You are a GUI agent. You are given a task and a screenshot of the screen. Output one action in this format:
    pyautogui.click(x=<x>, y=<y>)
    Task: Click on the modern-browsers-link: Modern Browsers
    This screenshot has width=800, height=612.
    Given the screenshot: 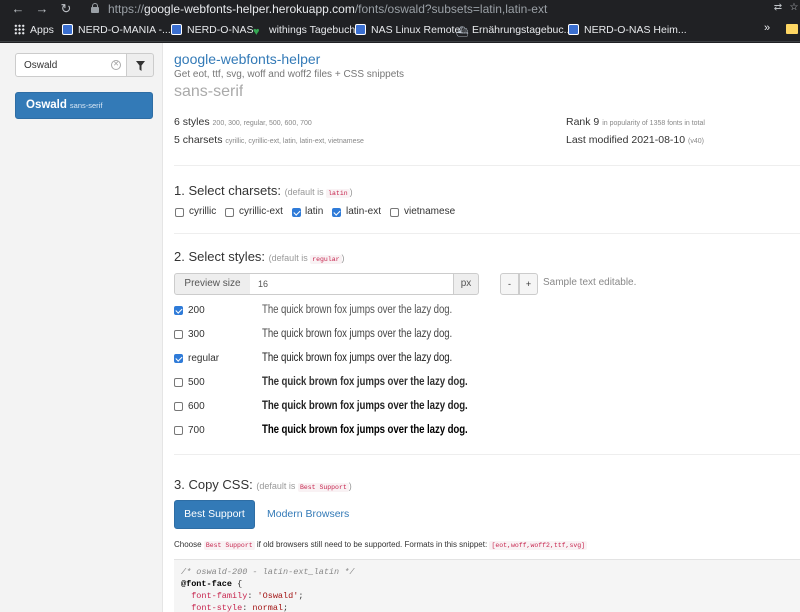 What is the action you would take?
    pyautogui.click(x=308, y=514)
    